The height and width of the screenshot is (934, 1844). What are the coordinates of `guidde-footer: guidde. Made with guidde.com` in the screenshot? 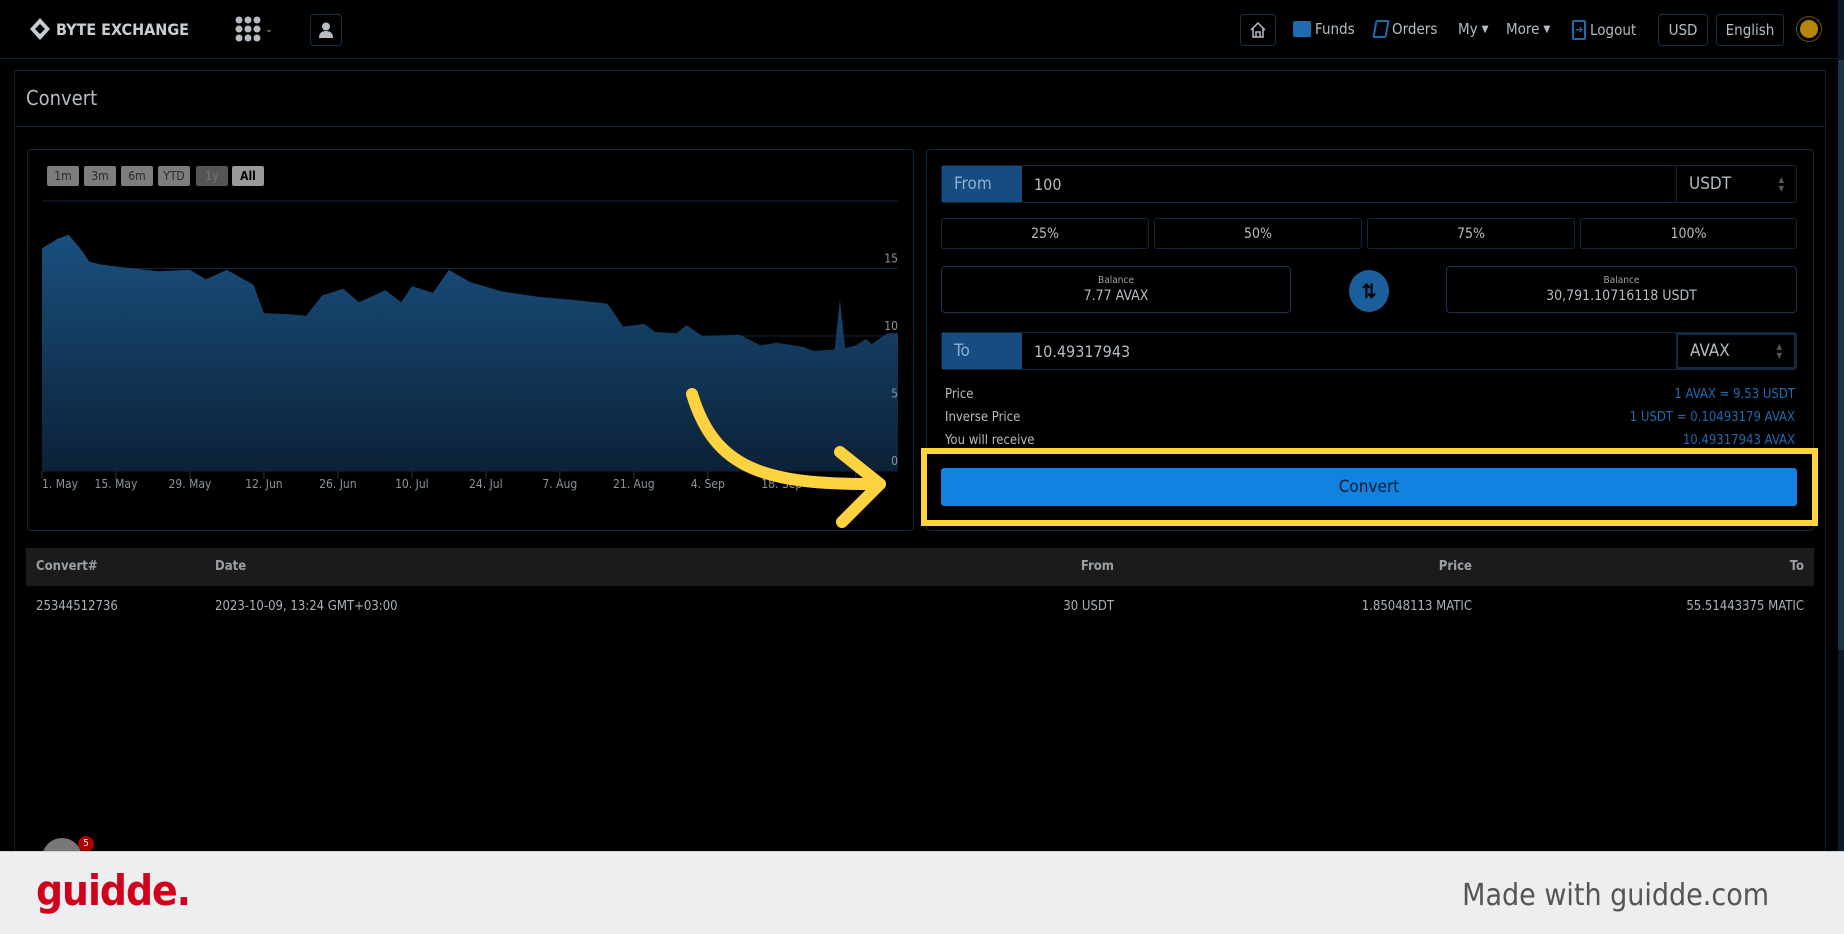 It's located at (922, 892).